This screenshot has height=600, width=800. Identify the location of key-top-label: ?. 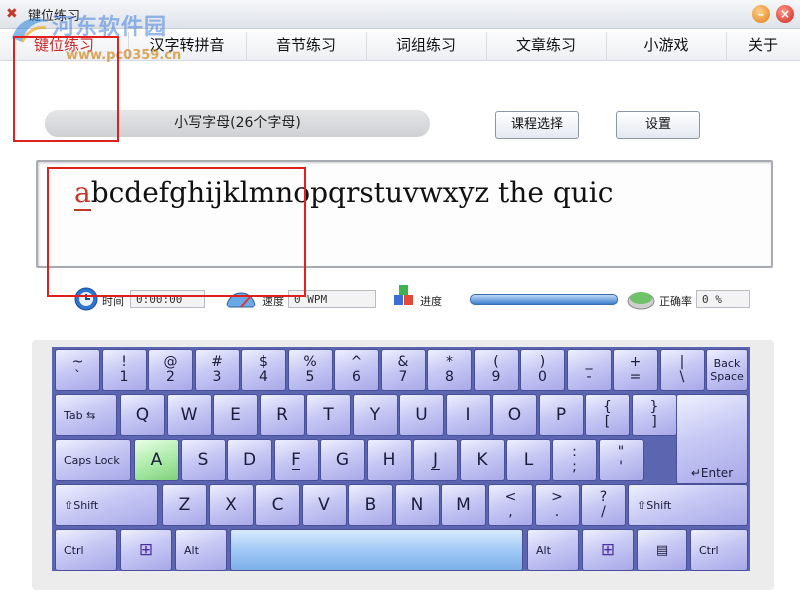
(603, 497).